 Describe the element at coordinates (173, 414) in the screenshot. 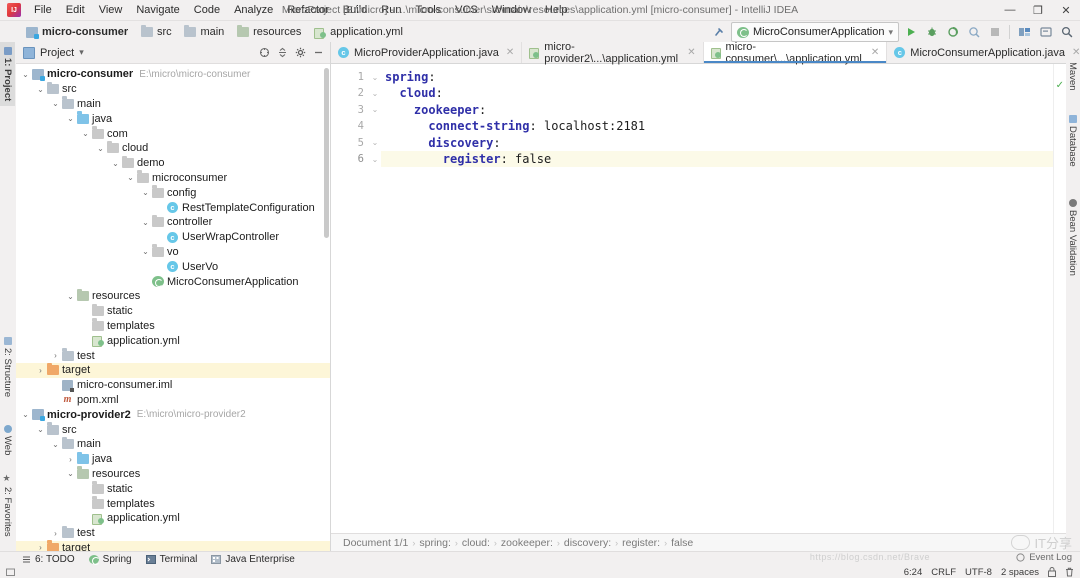

I see `tree-row: ⌄ micro-provider2 E:\micro\micro-provider2` at that location.